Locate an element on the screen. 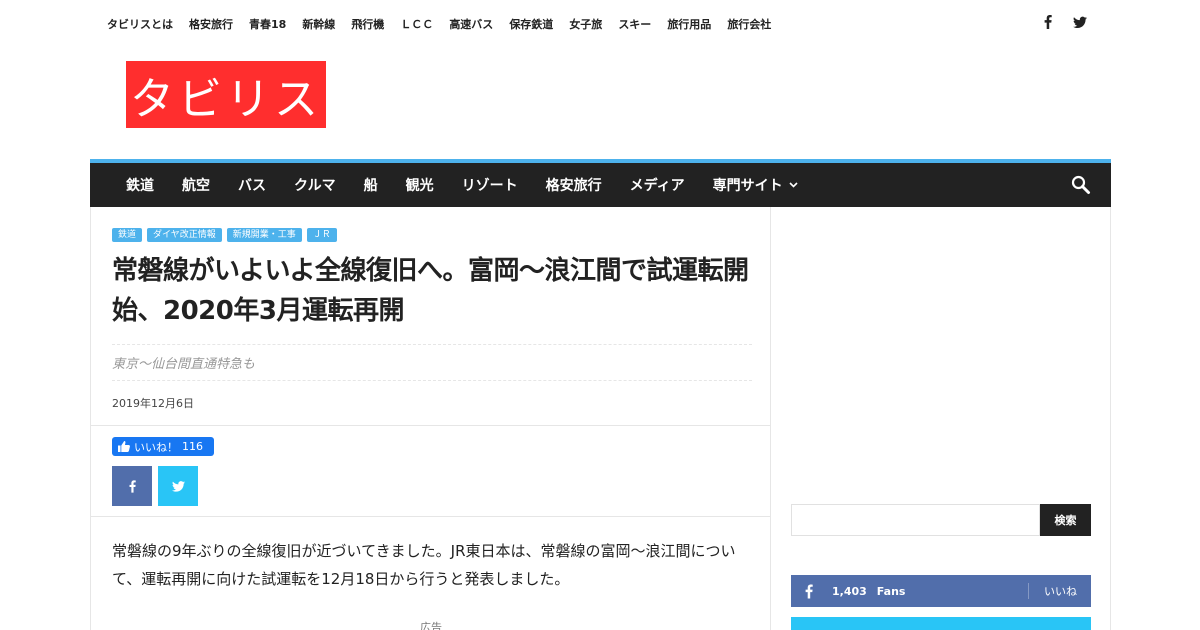 Image resolution: width=1200 pixels, height=630 pixels. top-menu-item: 高速バス is located at coordinates (471, 25).